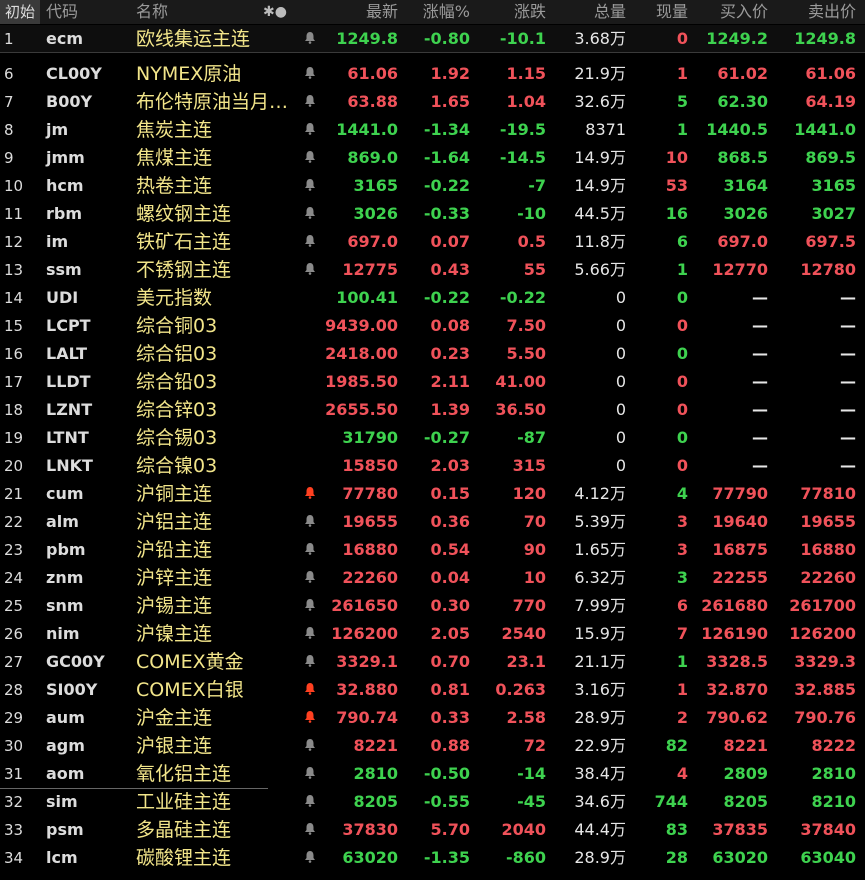 The height and width of the screenshot is (880, 865). I want to click on row-code: aom, so click(65, 773).